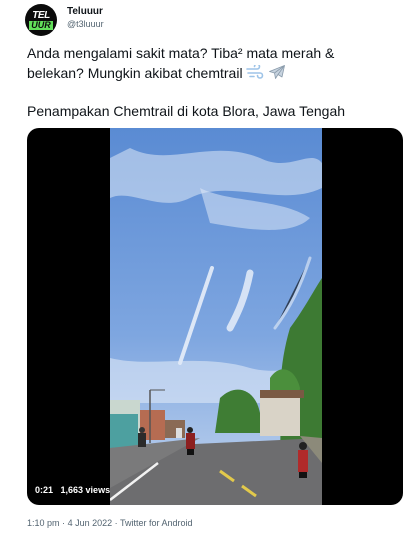 The width and height of the screenshot is (407, 533). I want to click on tweet-time: 1:10 pm, so click(43, 523).